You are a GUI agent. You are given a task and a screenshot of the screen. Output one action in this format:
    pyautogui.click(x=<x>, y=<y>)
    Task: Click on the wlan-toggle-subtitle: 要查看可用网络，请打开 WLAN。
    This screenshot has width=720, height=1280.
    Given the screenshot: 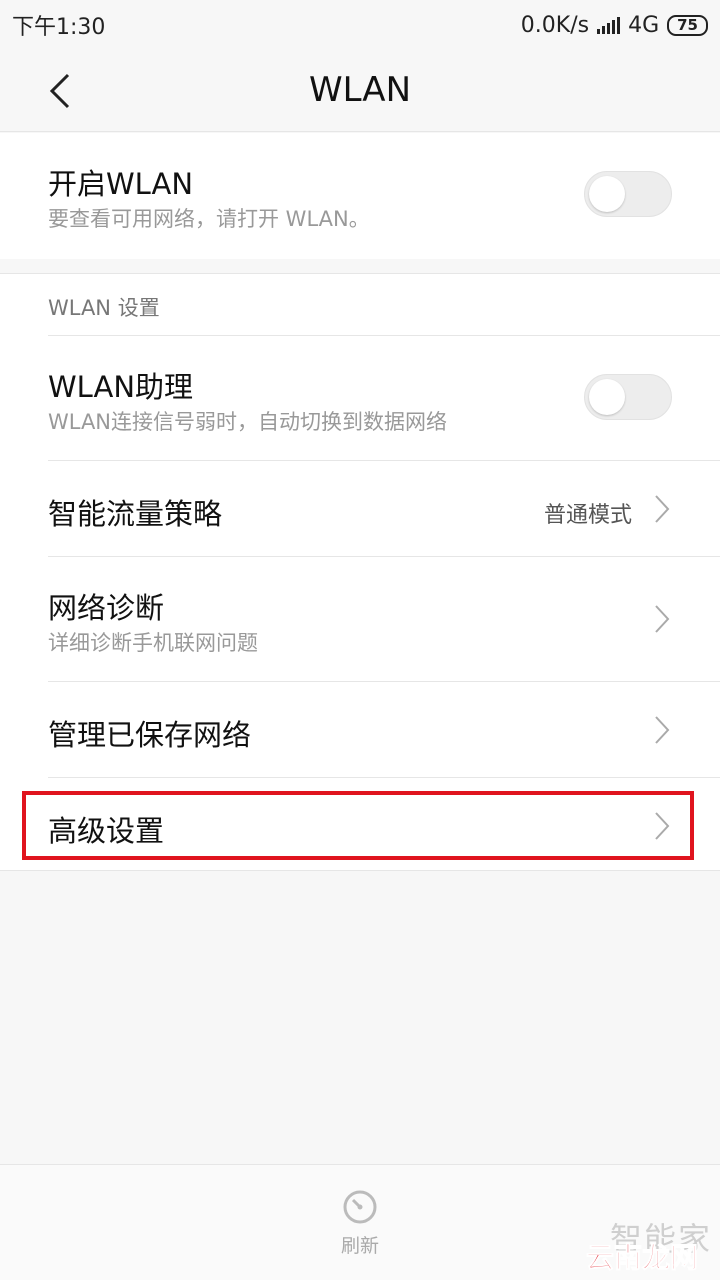 What is the action you would take?
    pyautogui.click(x=209, y=219)
    